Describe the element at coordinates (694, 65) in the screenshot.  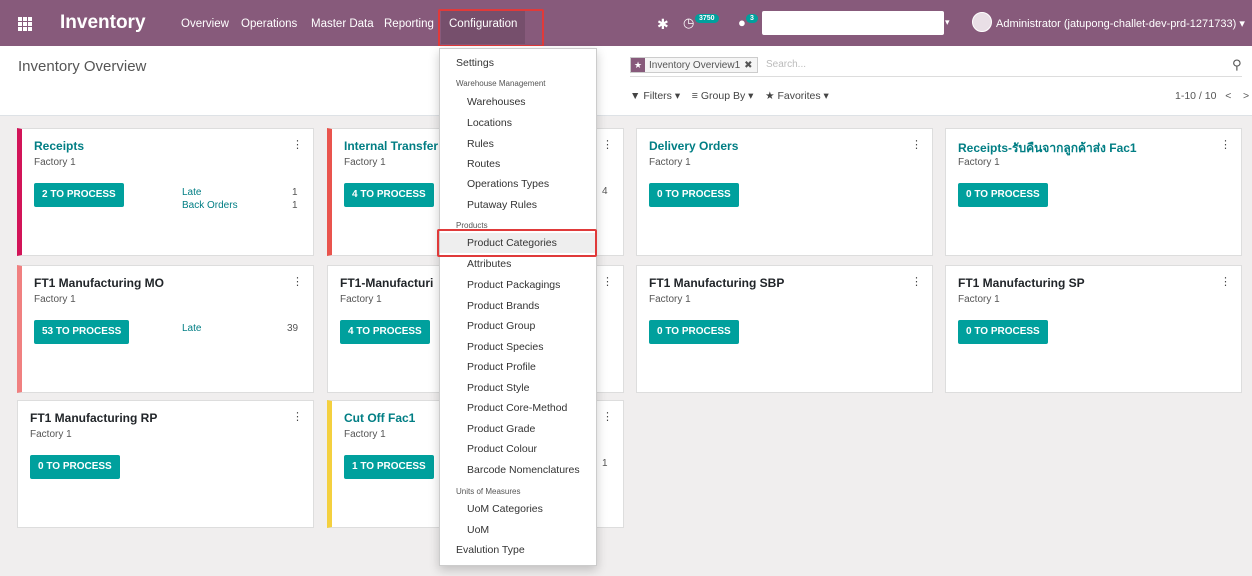
I see `search-facet: ★ Inventory Overview1 ✖` at that location.